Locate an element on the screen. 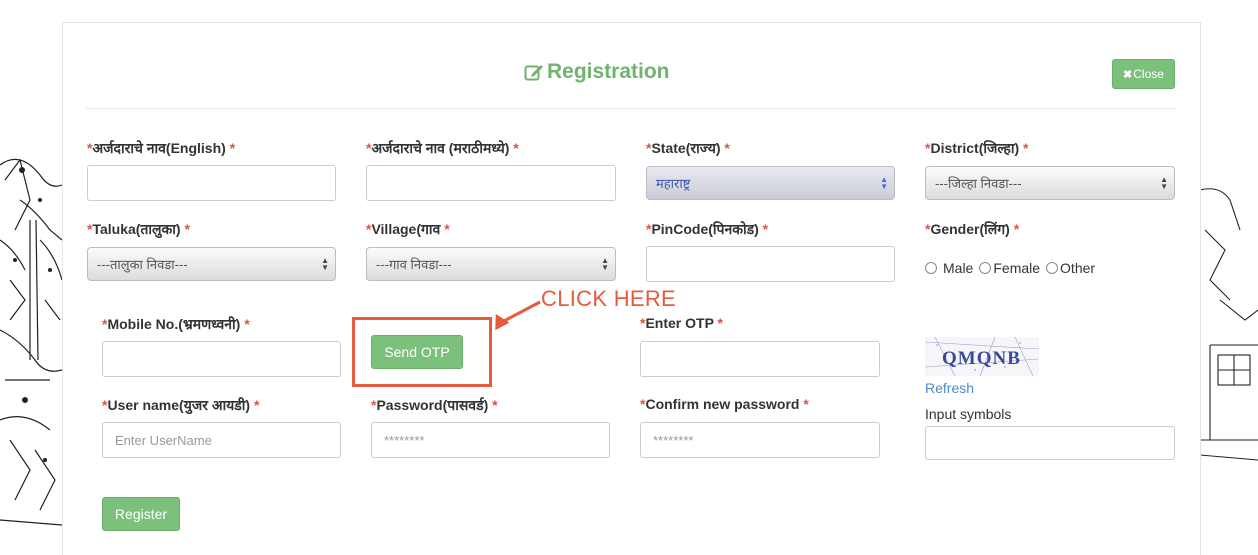 Image resolution: width=1258 pixels, height=555 pixels. edit-icon is located at coordinates (533, 72).